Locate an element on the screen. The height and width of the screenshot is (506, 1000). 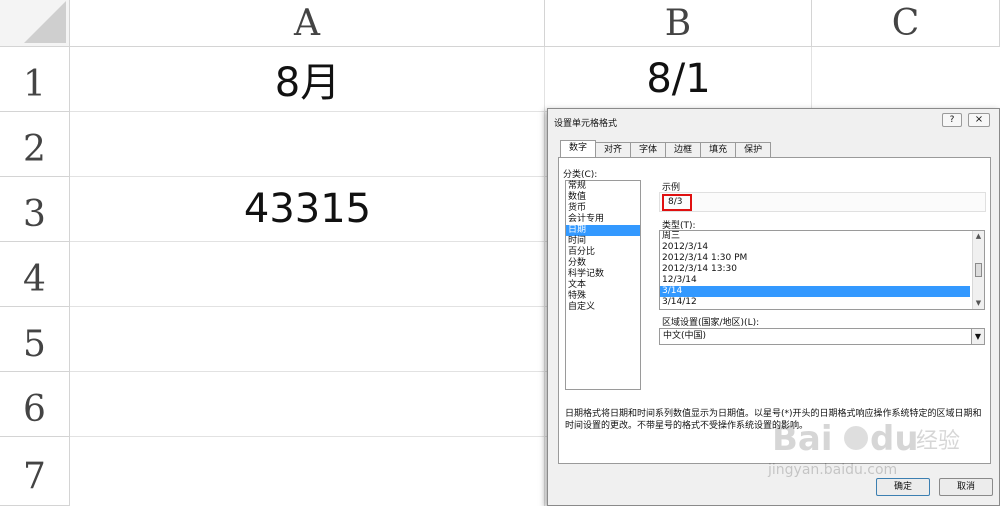
category-item: 自定义 is located at coordinates (603, 307).